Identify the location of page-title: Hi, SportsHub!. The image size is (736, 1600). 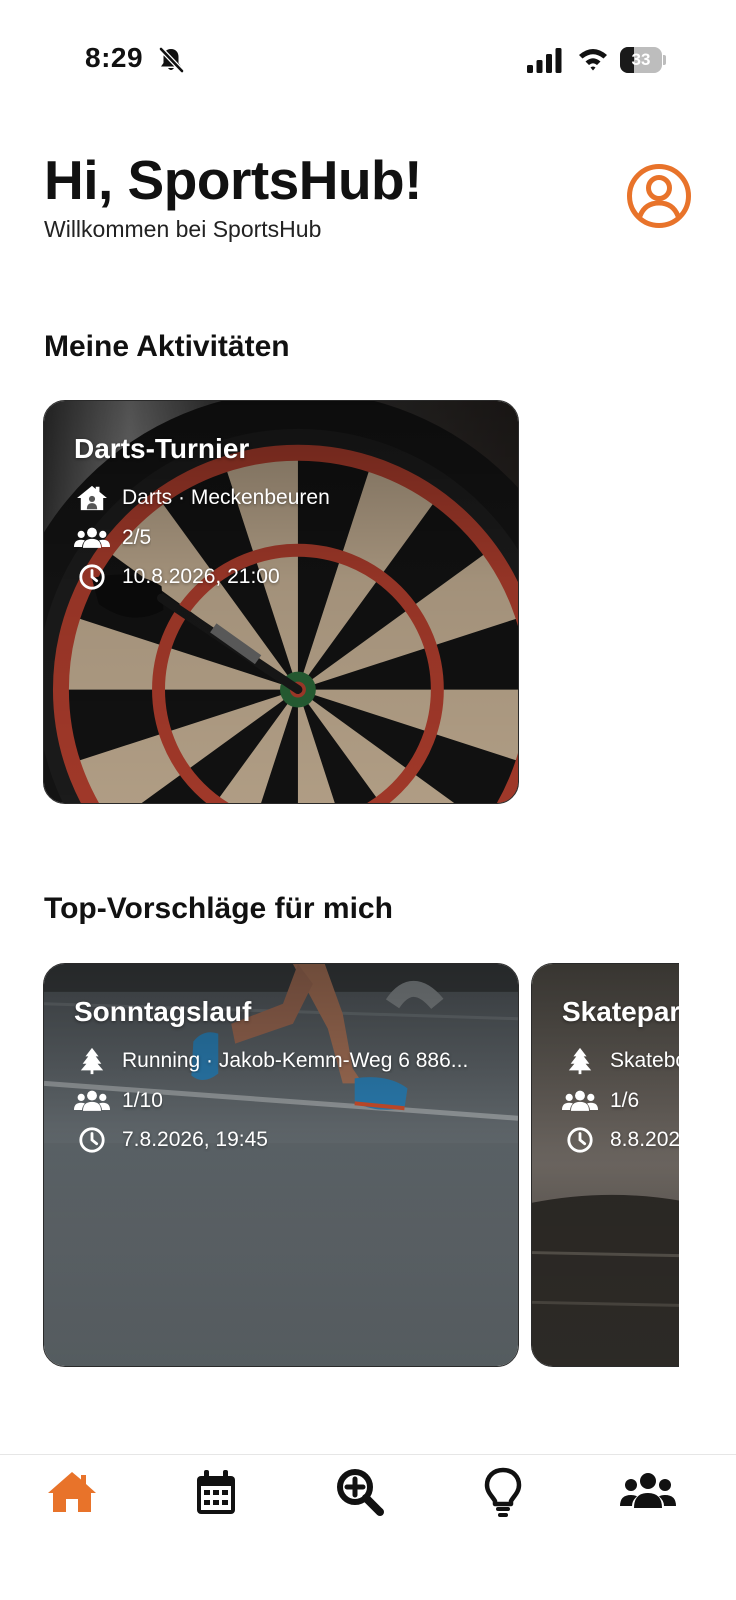
(233, 180).